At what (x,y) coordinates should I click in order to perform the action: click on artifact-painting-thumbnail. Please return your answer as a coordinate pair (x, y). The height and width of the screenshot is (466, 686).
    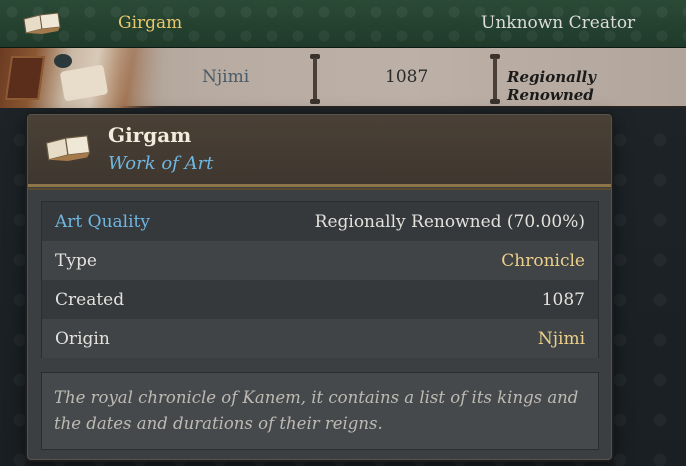
    Looking at the image, I should click on (85, 78).